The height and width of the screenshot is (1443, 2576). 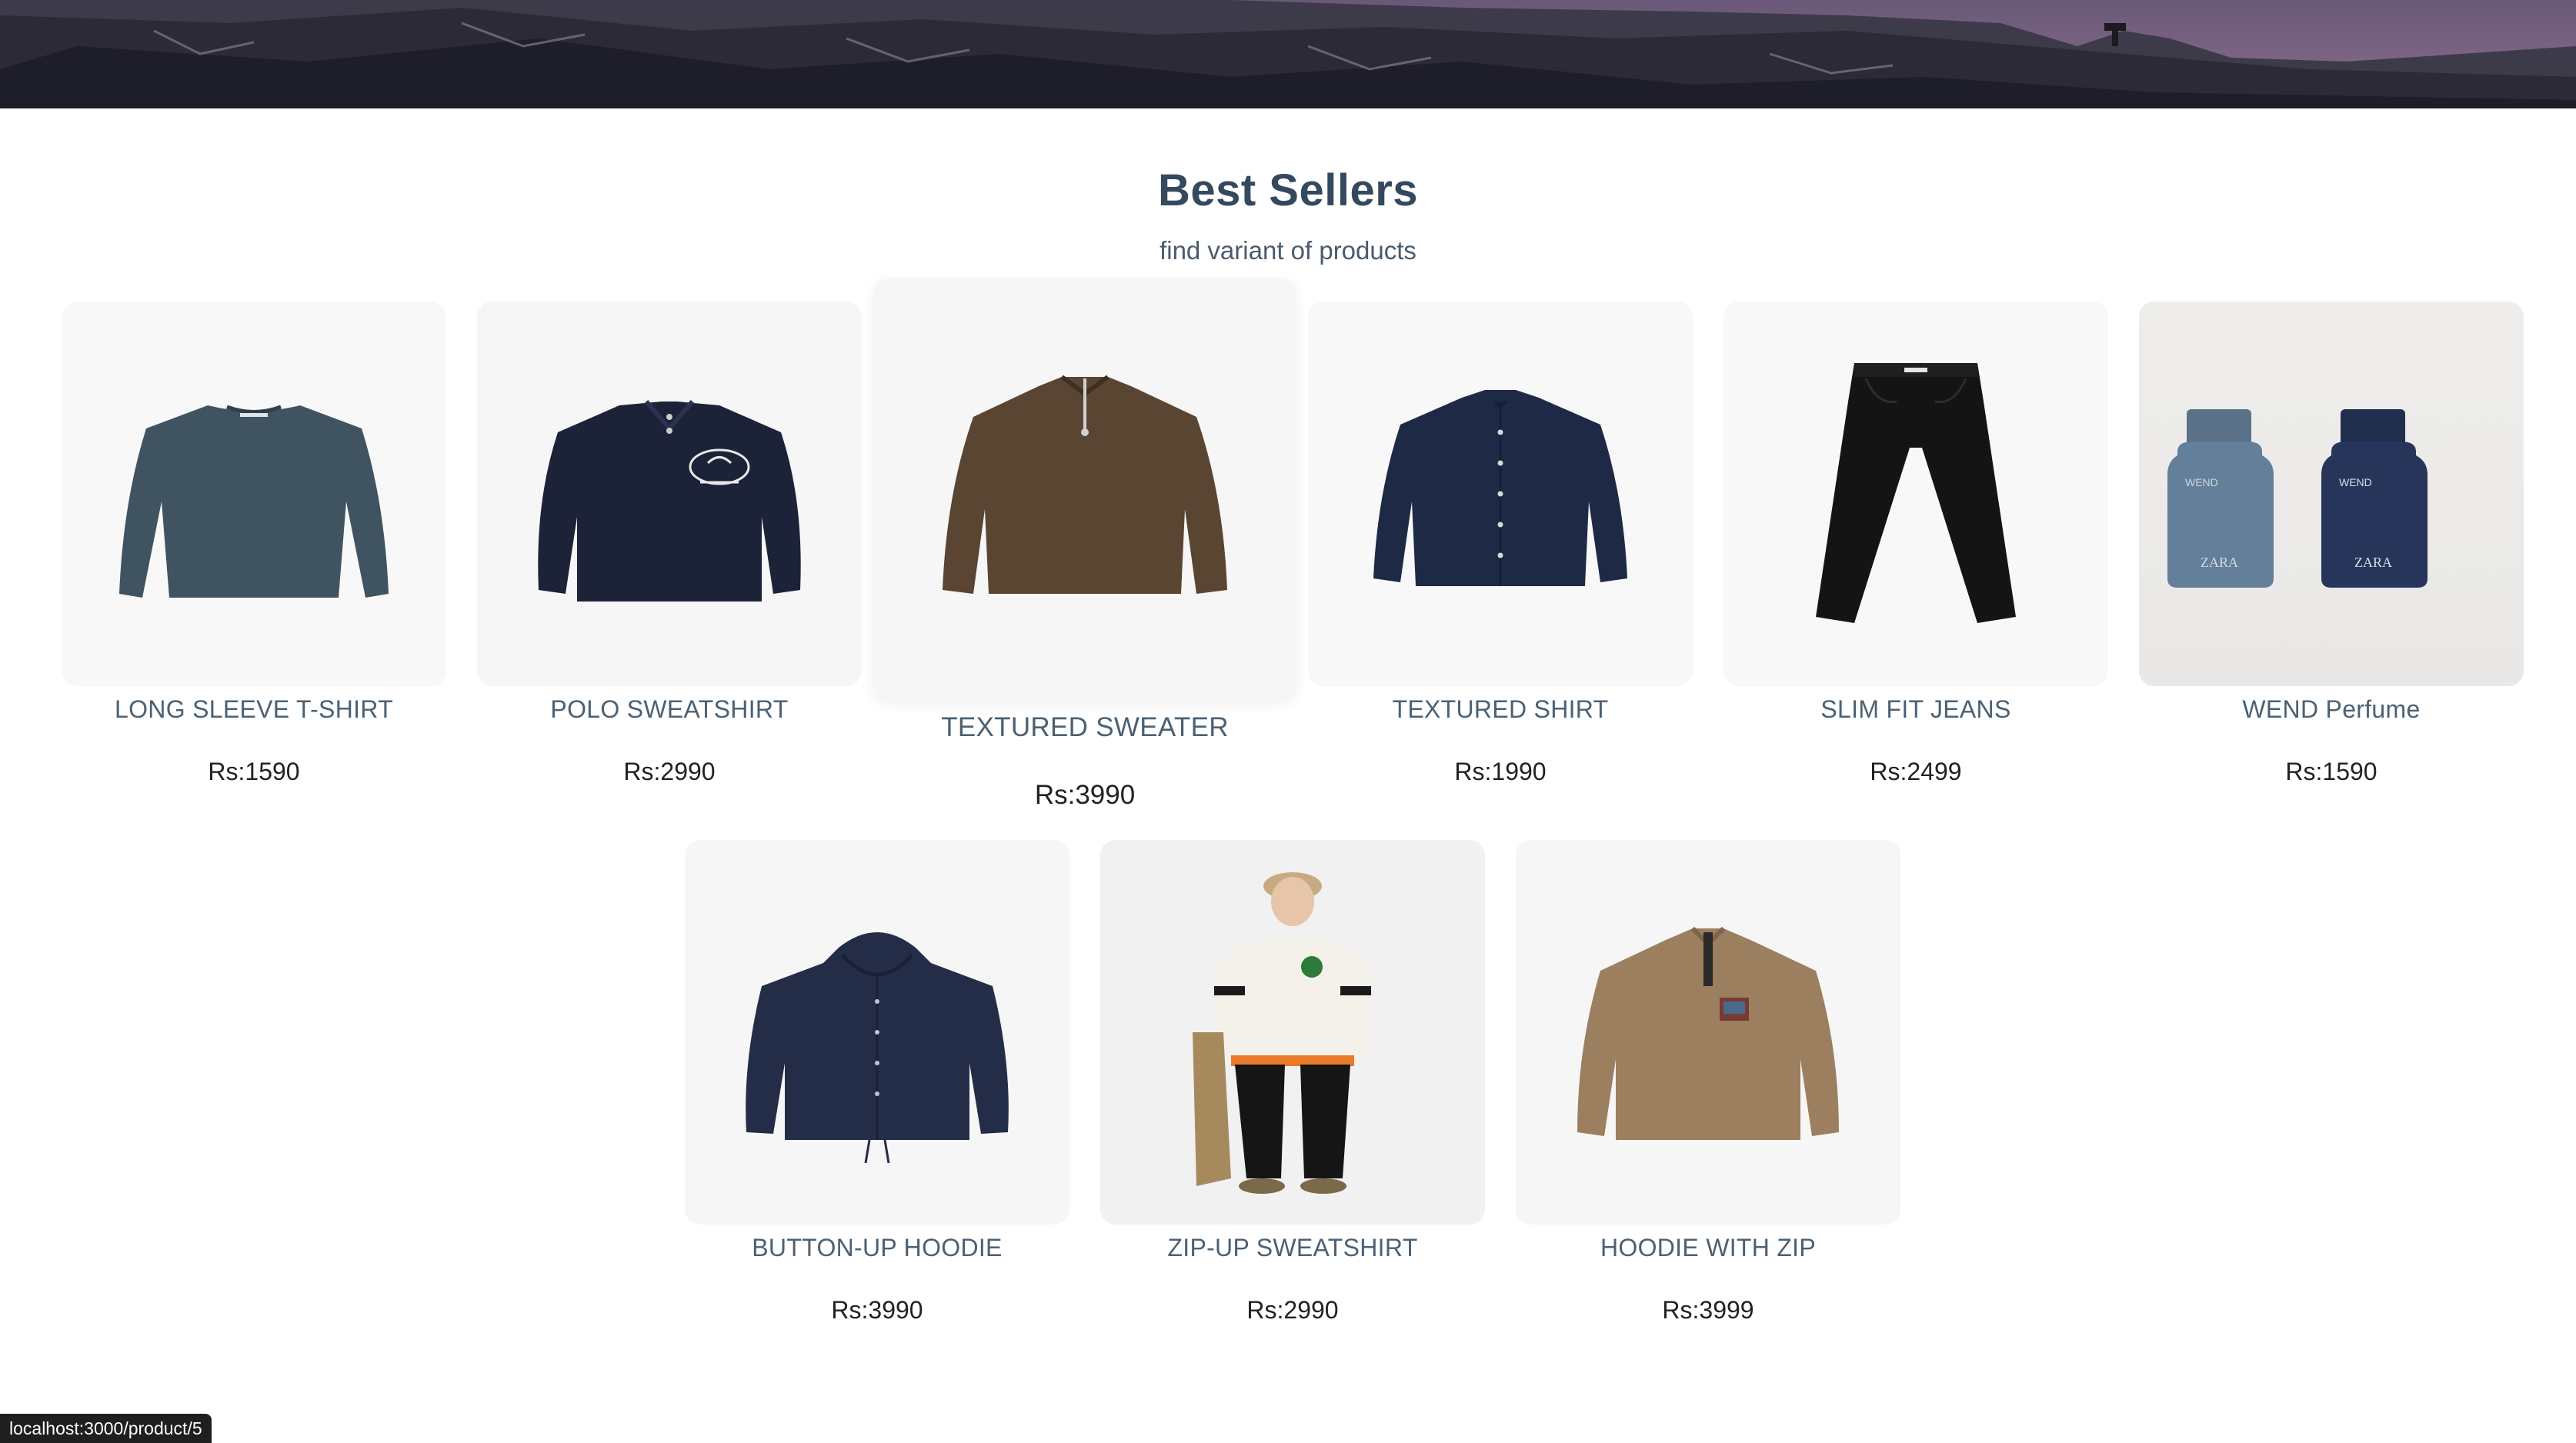 I want to click on product-image: WEND WEND ZARA ZARA, so click(x=2331, y=494).